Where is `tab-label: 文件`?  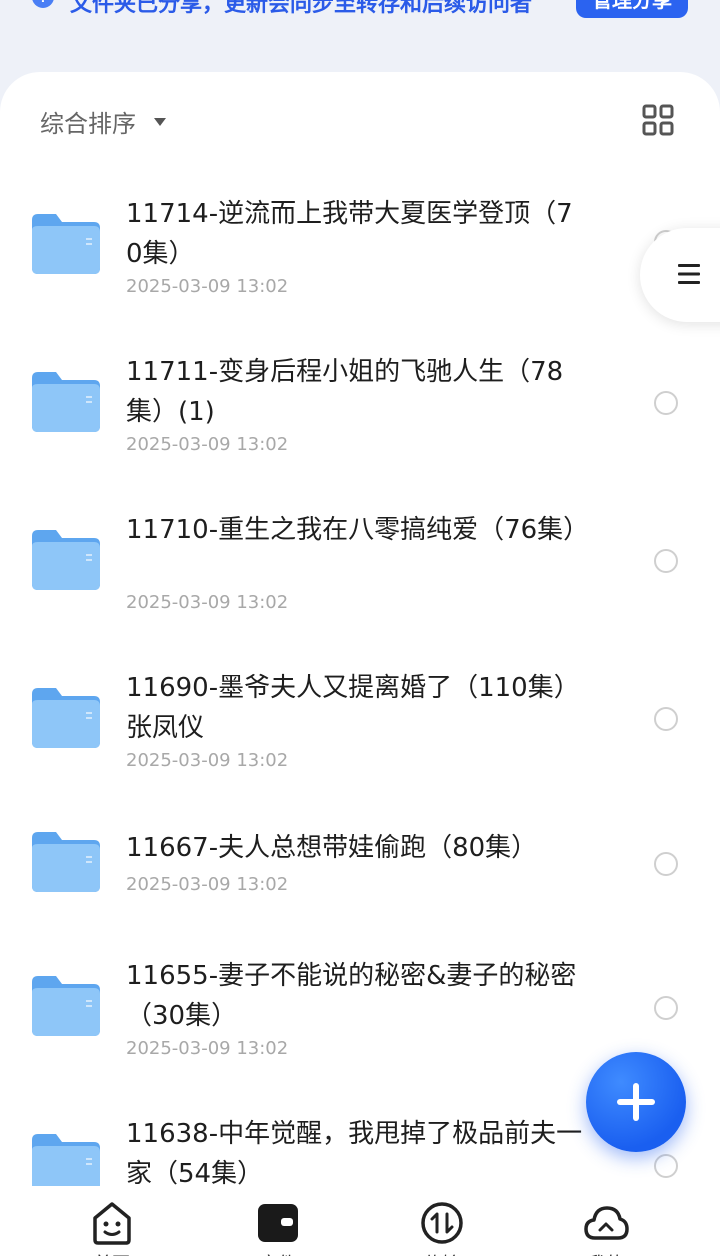
tab-label: 文件 is located at coordinates (278, 1253).